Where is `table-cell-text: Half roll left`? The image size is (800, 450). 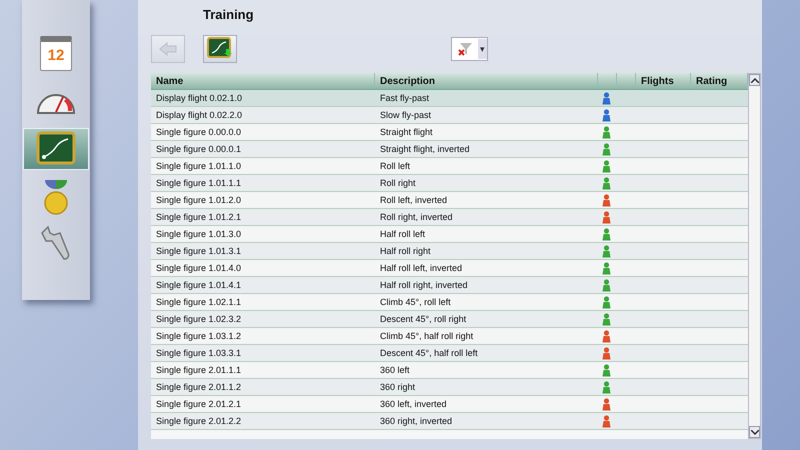 table-cell-text: Half roll left is located at coordinates (402, 234).